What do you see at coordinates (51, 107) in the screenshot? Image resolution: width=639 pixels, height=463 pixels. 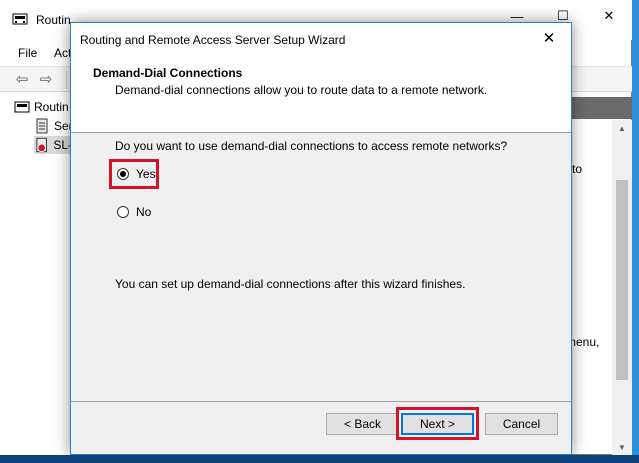 I see `tree-item-label: Routin` at bounding box center [51, 107].